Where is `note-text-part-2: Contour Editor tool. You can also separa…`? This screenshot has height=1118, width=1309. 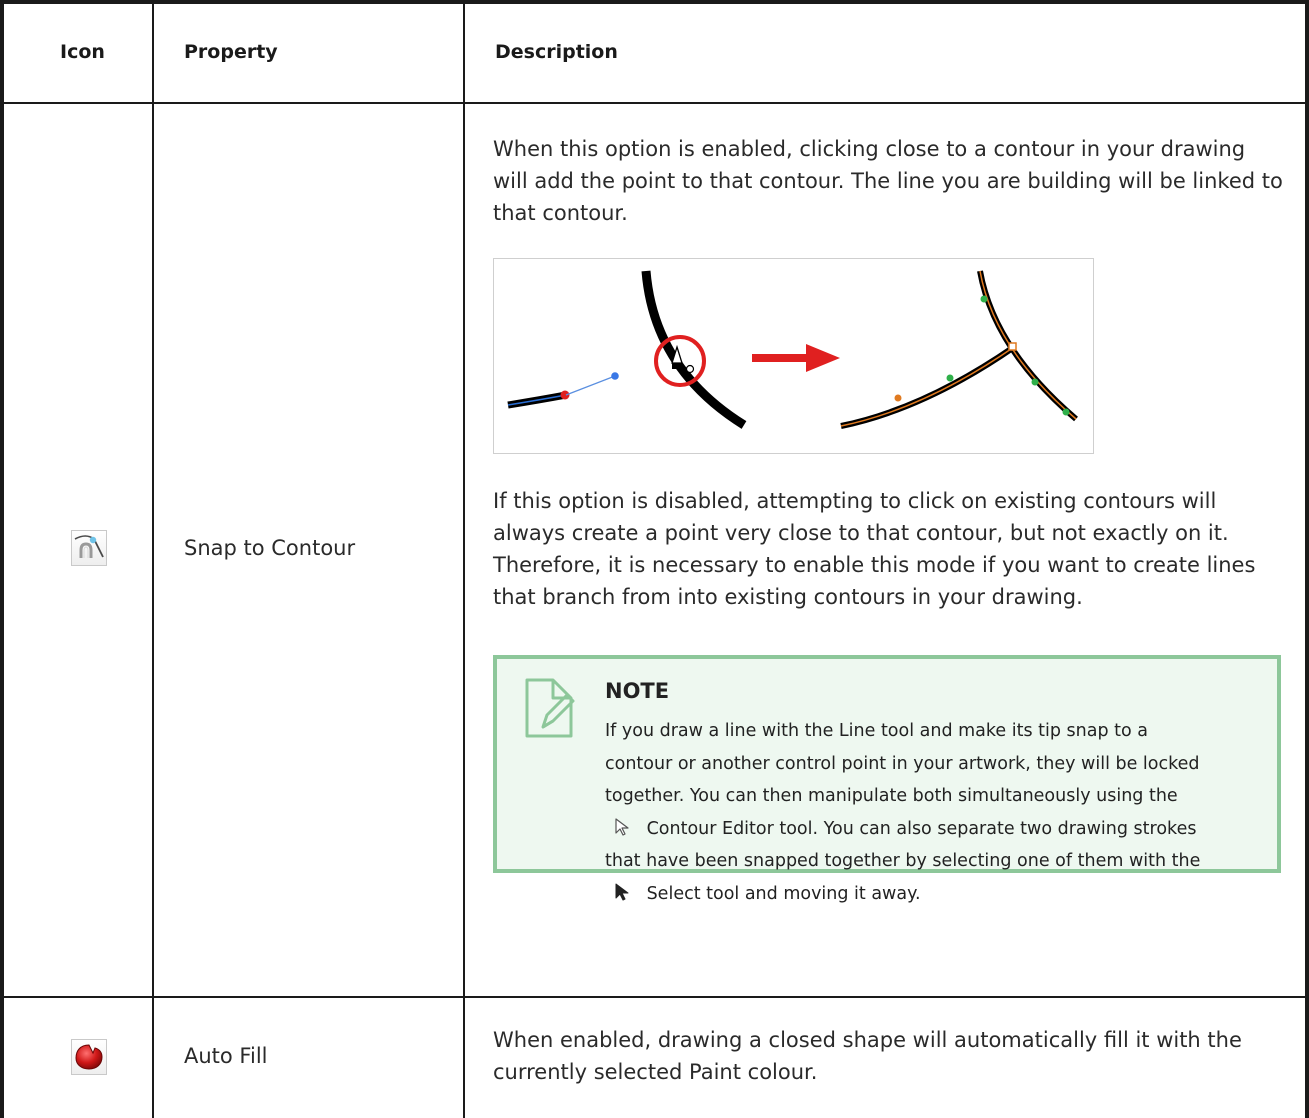 note-text-part-2: Contour Editor tool. You can also separa… is located at coordinates (903, 845).